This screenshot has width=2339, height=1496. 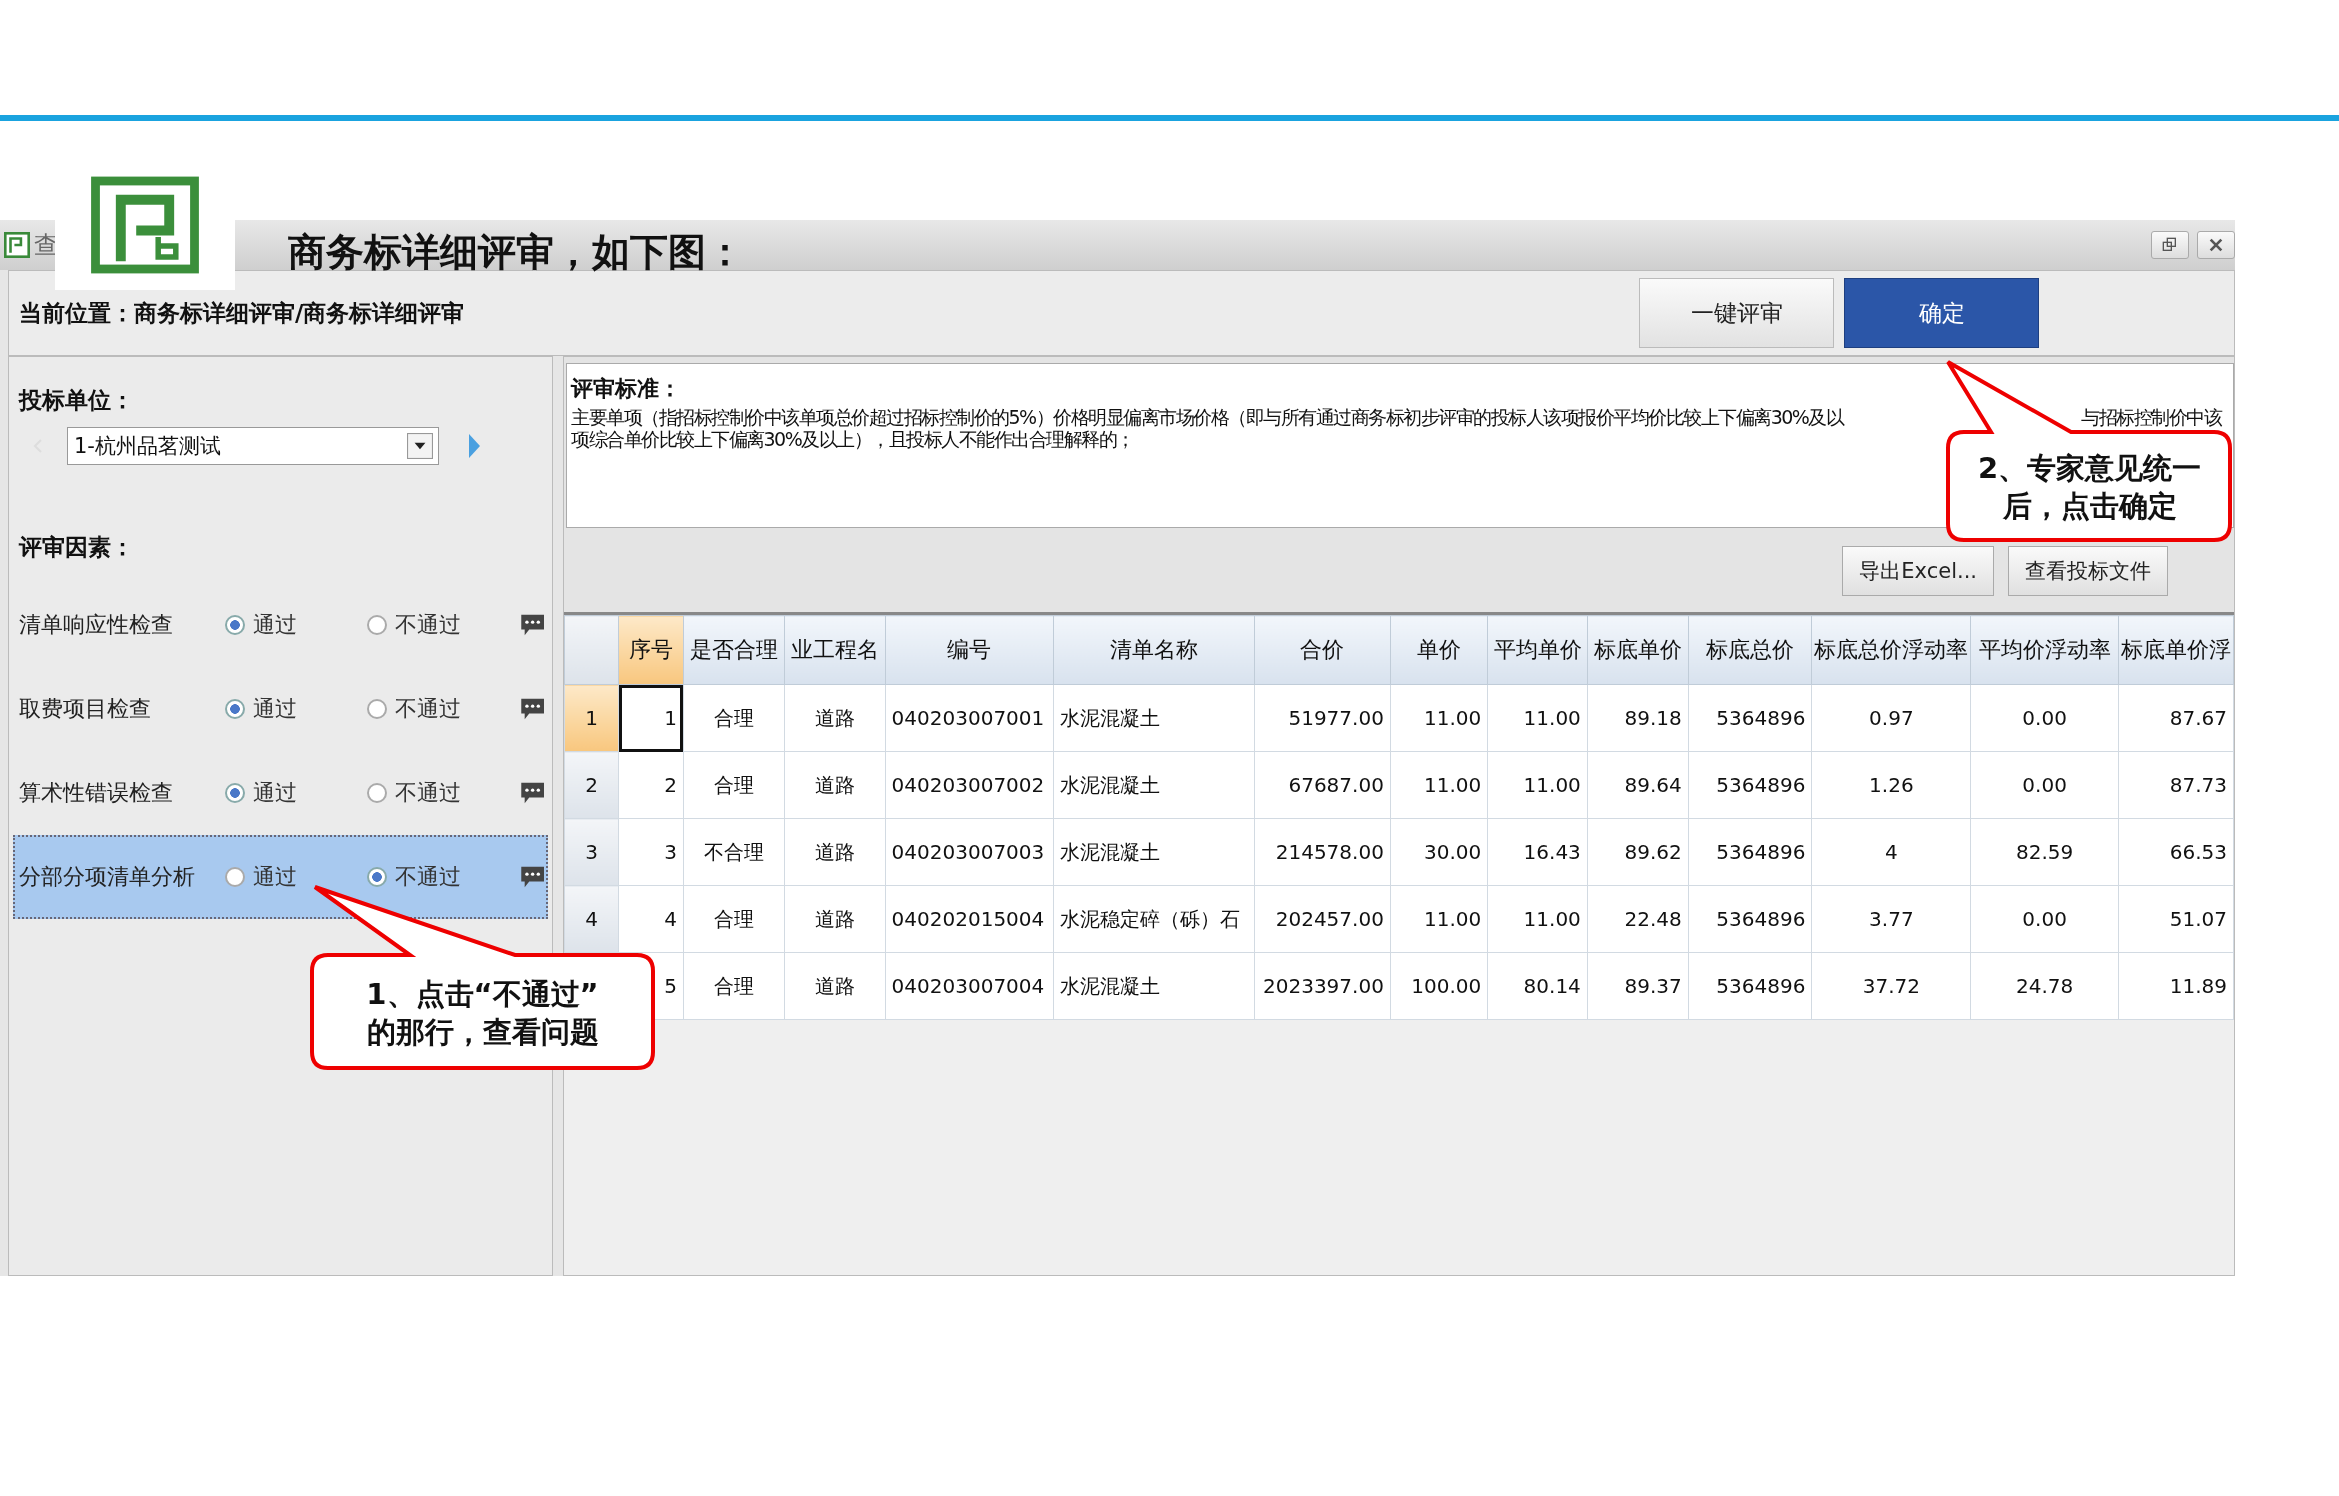 I want to click on table-cell: 4, so click(x=1891, y=852).